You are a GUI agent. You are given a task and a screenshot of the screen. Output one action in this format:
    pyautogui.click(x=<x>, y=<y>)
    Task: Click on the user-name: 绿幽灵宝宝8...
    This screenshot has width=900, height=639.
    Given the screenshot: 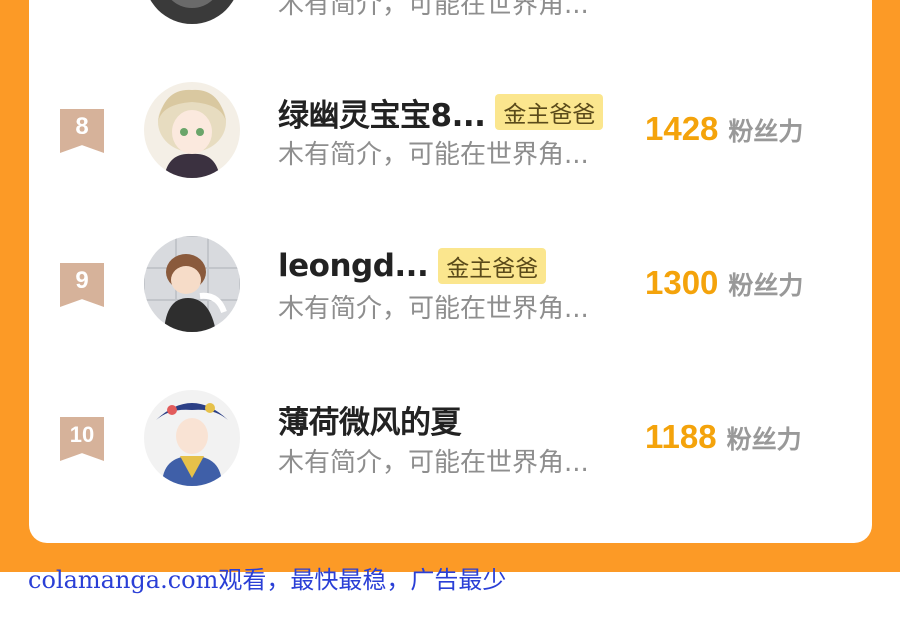 What is the action you would take?
    pyautogui.click(x=382, y=112)
    